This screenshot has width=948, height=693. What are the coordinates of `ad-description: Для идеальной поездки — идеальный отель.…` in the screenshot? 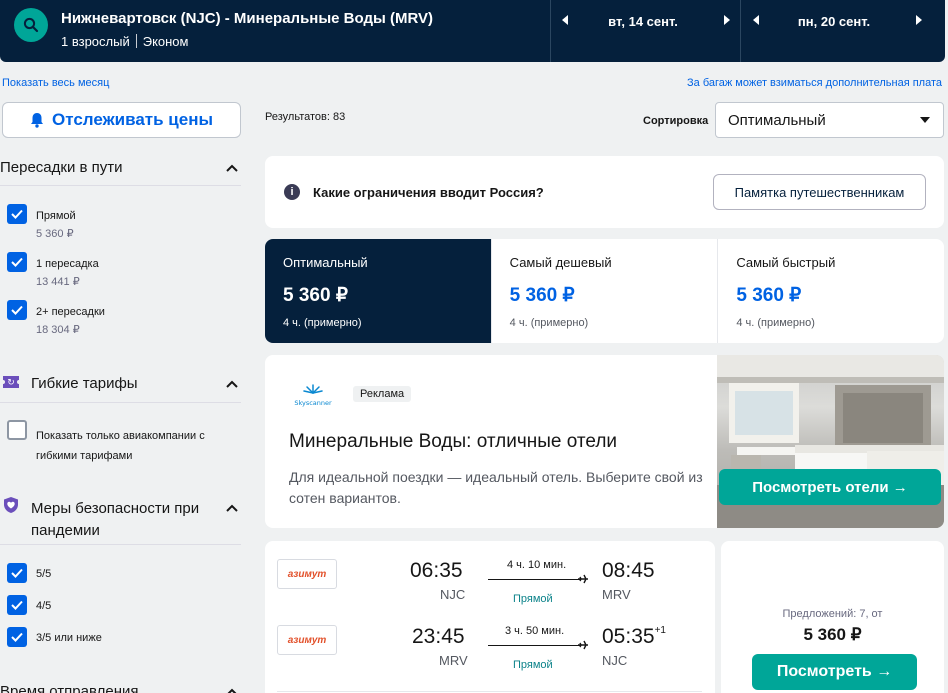 It's located at (496, 487).